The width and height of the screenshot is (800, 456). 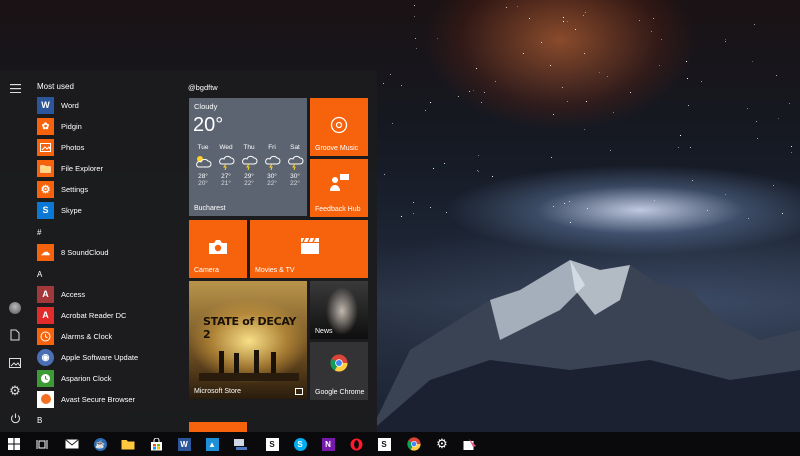 What do you see at coordinates (107, 399) in the screenshot?
I see `app-item-avast: Avast Secure Browser` at bounding box center [107, 399].